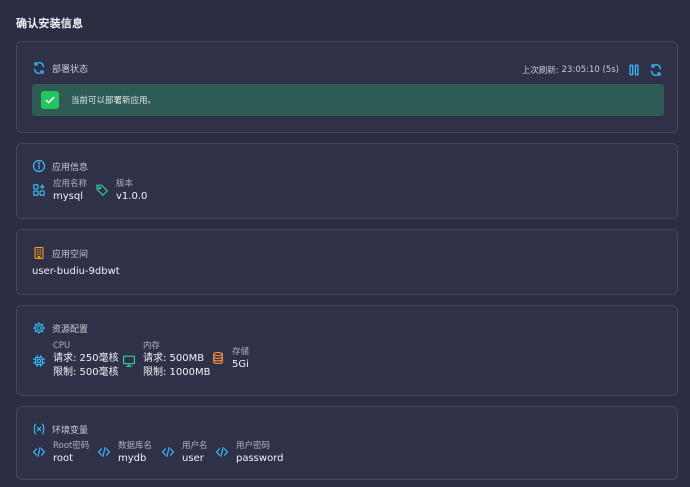 This screenshot has height=487, width=690. Describe the element at coordinates (135, 446) in the screenshot. I see `env-var-label: 数据库名` at that location.